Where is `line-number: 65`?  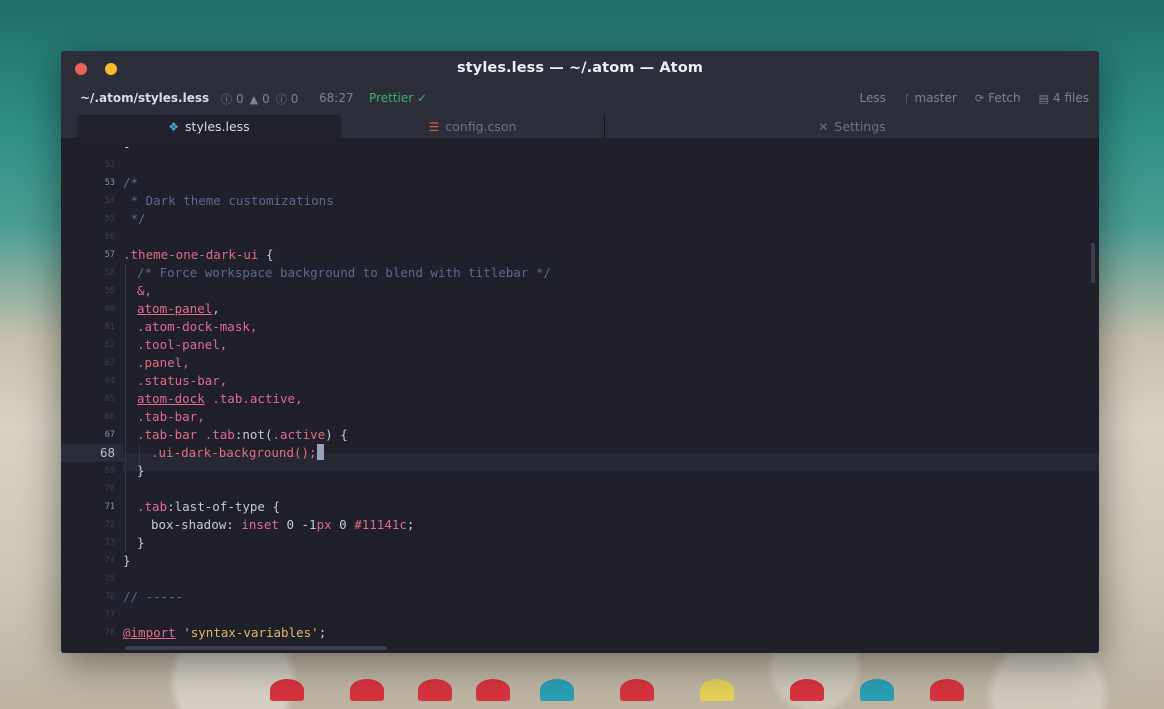 line-number: 65 is located at coordinates (109, 399).